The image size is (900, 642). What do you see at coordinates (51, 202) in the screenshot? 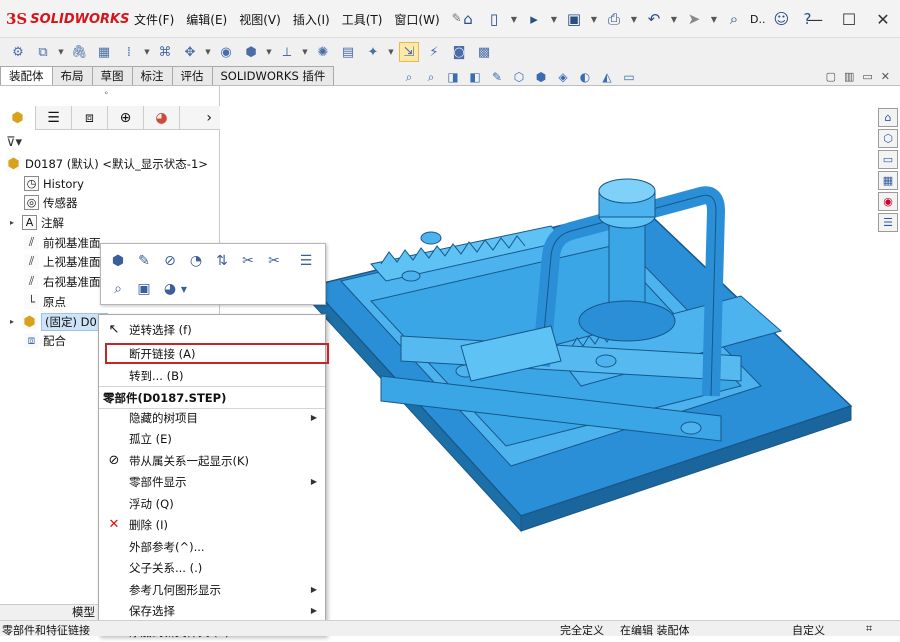
I see `tree-item-sensors: ◎ 传感器` at bounding box center [51, 202].